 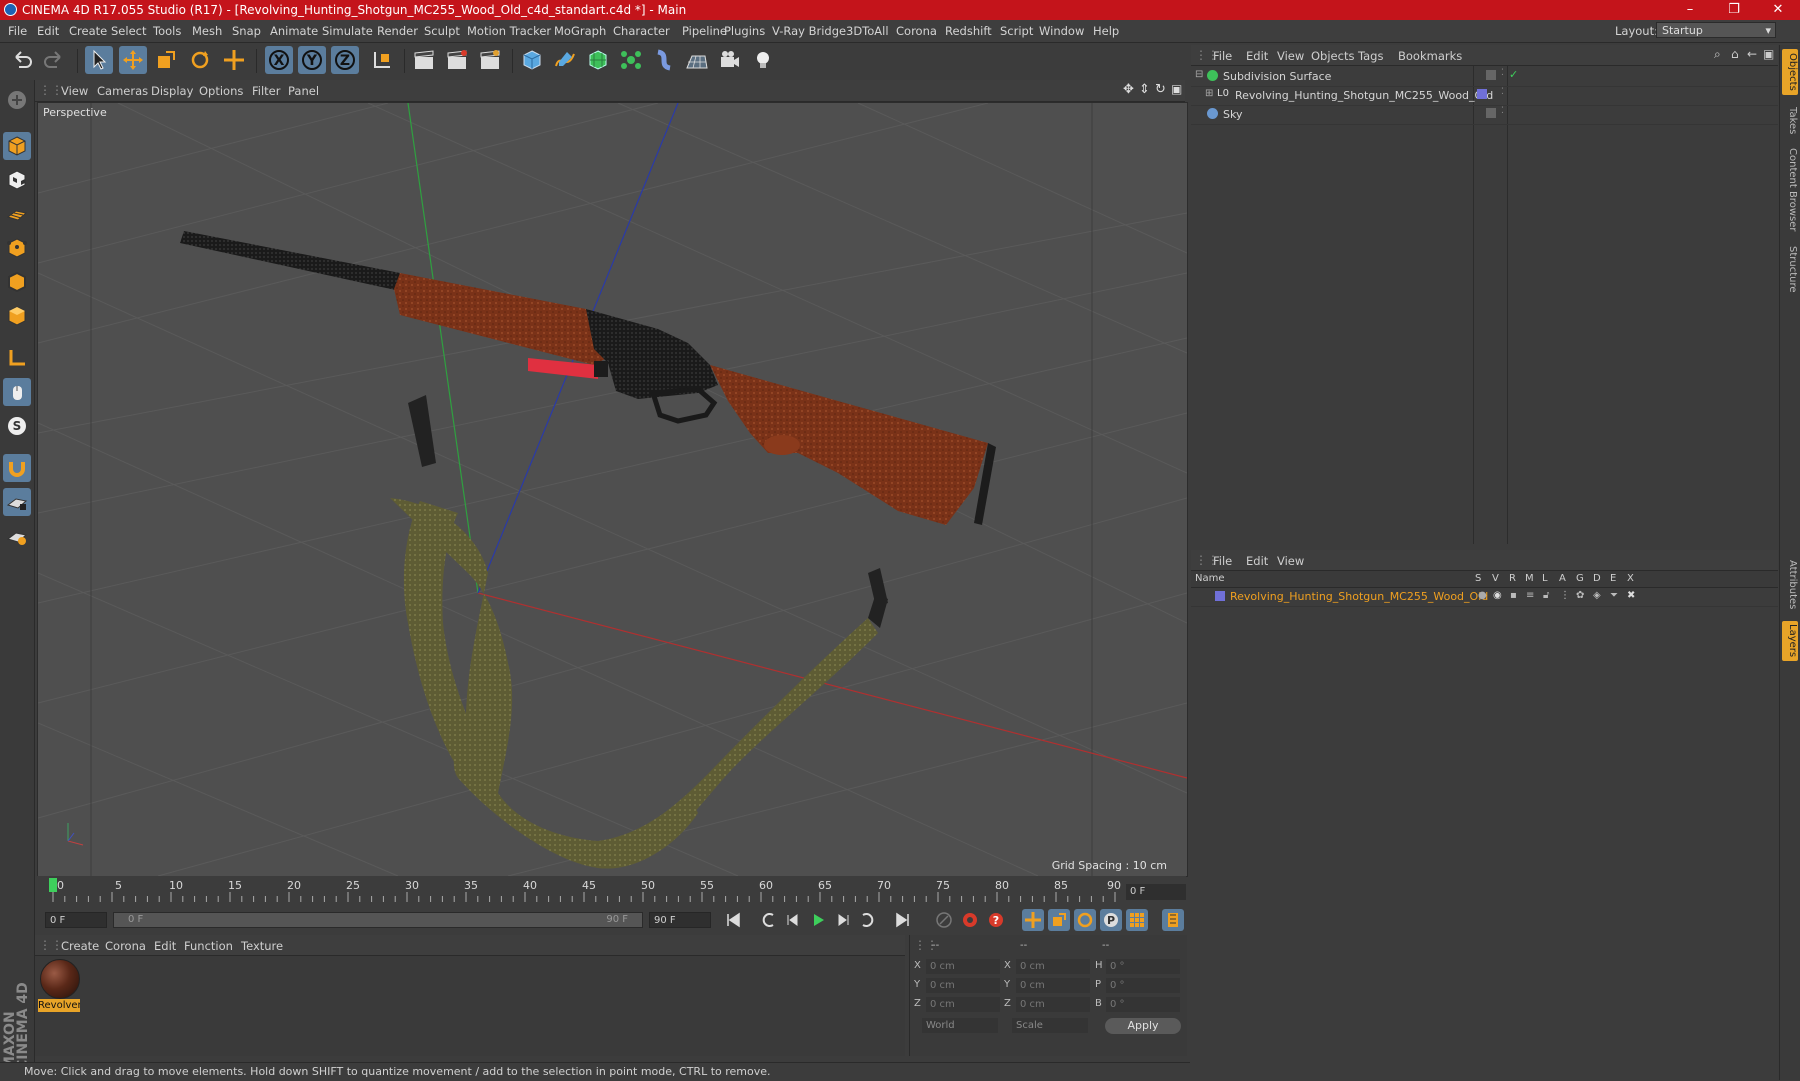 What do you see at coordinates (128, 31) in the screenshot?
I see `menu-select: Select` at bounding box center [128, 31].